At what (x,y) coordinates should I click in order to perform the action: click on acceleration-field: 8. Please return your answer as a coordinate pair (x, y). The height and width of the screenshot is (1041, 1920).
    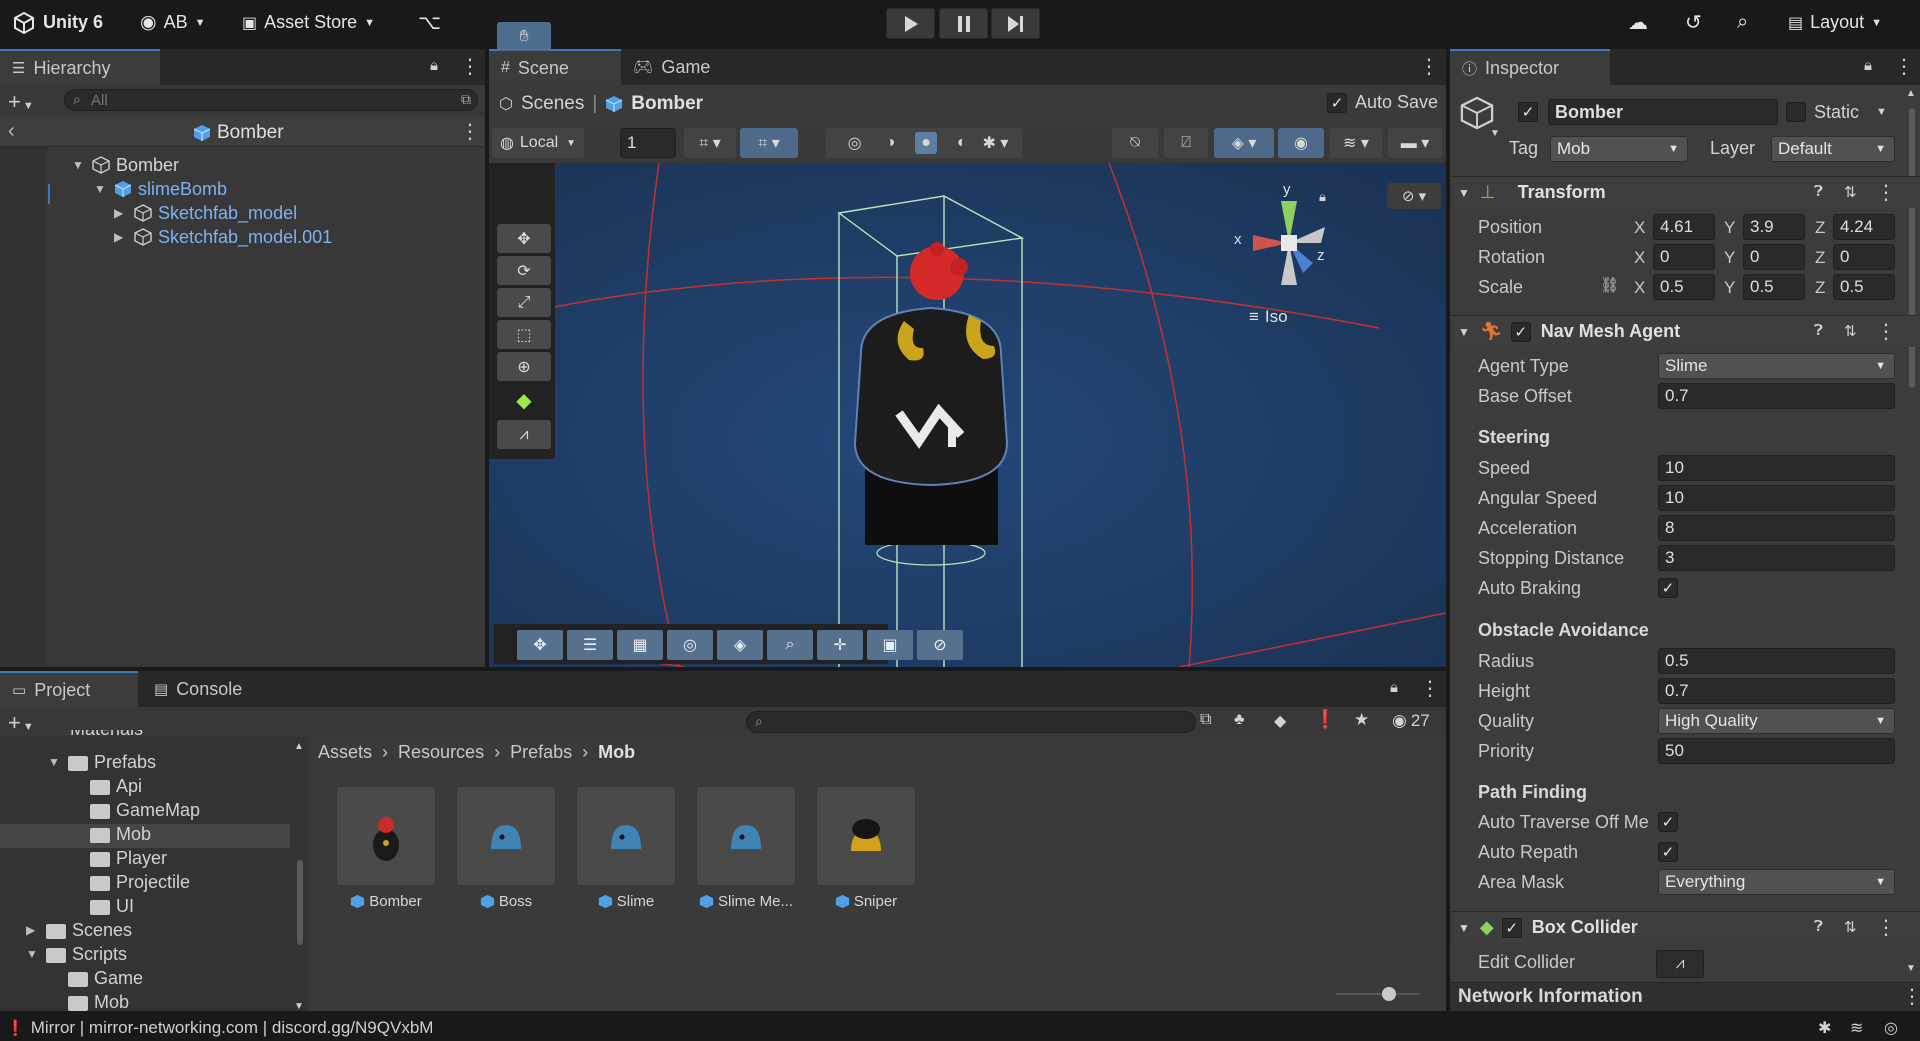
    Looking at the image, I should click on (1776, 528).